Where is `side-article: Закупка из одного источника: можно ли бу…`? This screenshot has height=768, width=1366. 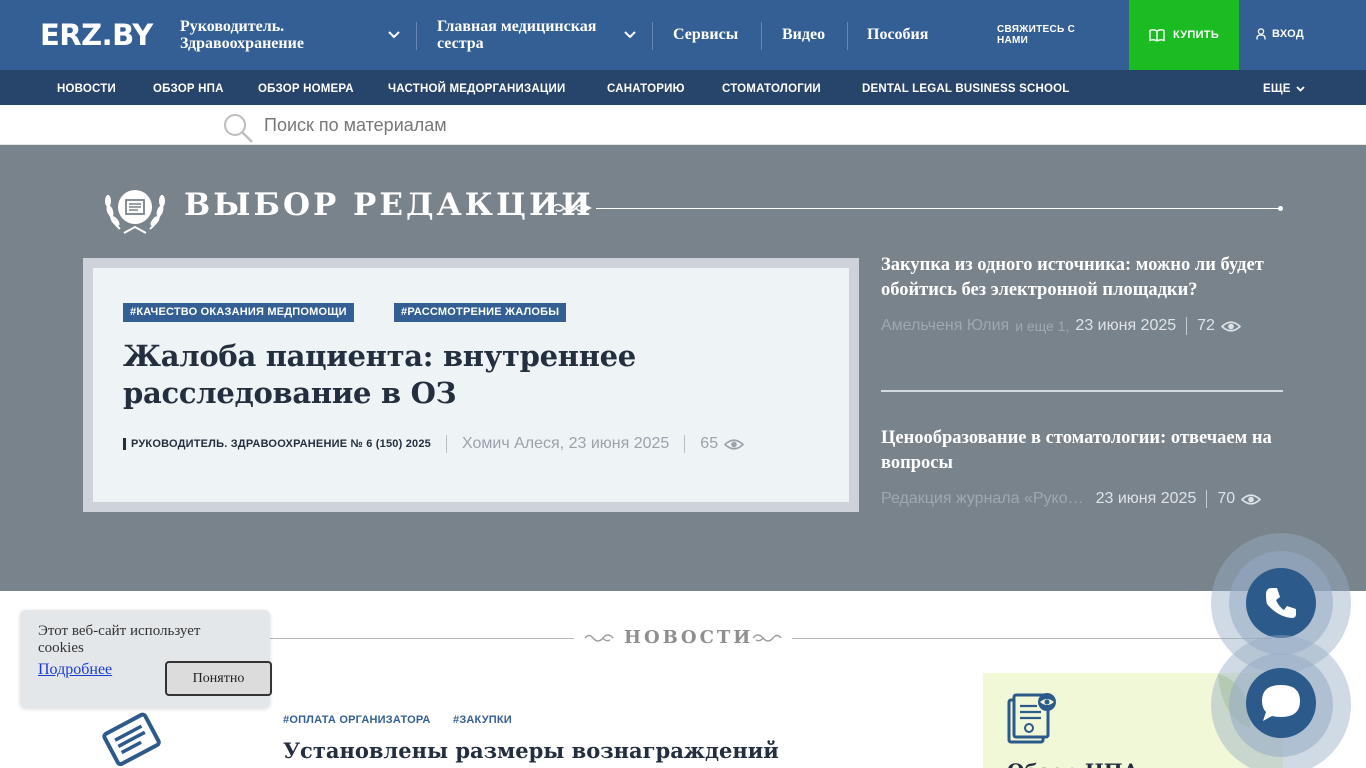
side-article: Закупка из одного источника: можно ли бу… is located at coordinates (1081, 294).